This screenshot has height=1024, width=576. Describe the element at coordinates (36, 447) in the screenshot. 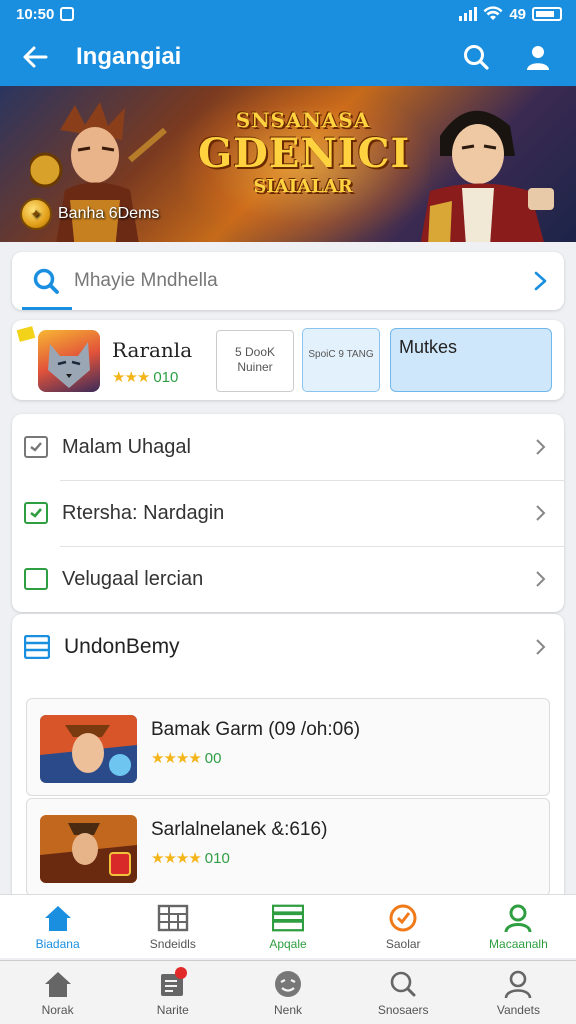

I see `checkbox-icon` at that location.